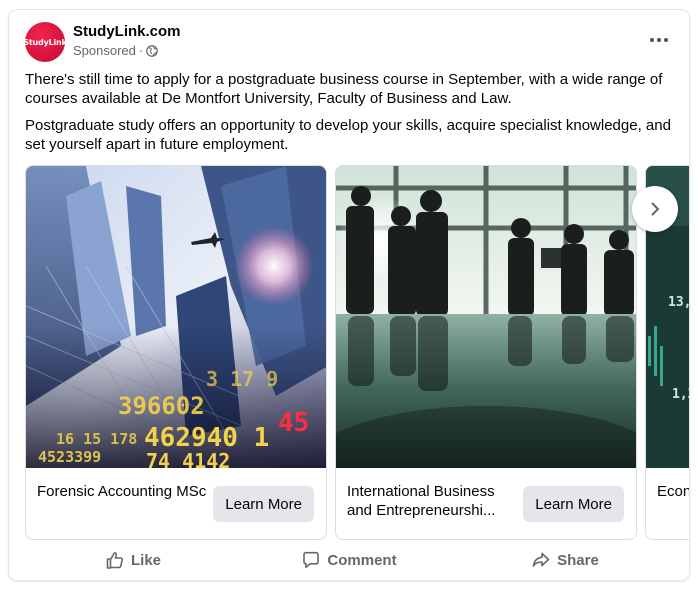  What do you see at coordinates (578, 560) in the screenshot?
I see `share-label: Share` at bounding box center [578, 560].